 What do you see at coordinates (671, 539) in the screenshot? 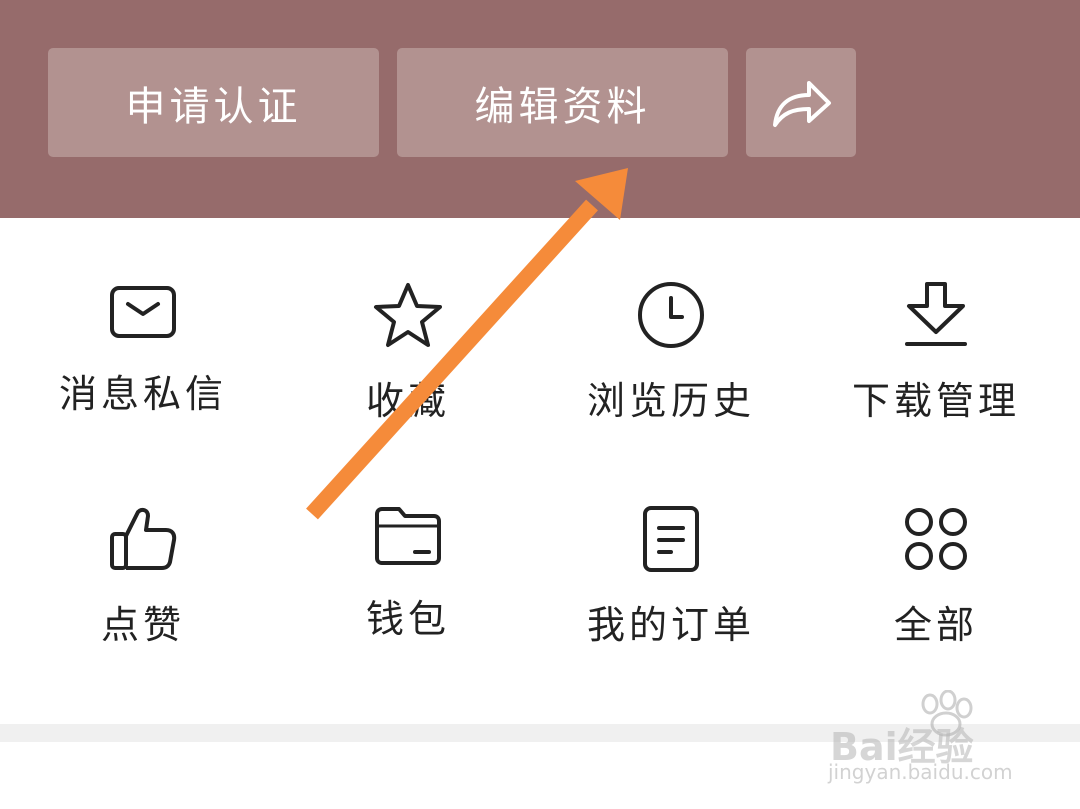
I see `order-document-icon` at bounding box center [671, 539].